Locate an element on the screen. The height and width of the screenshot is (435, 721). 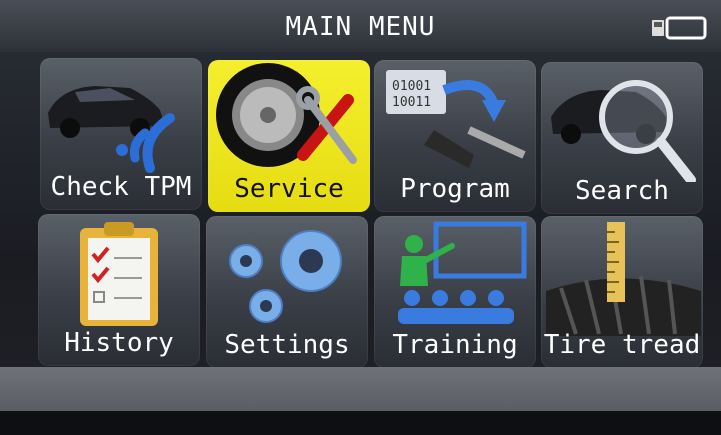
menu-settings: Settings is located at coordinates (287, 292).